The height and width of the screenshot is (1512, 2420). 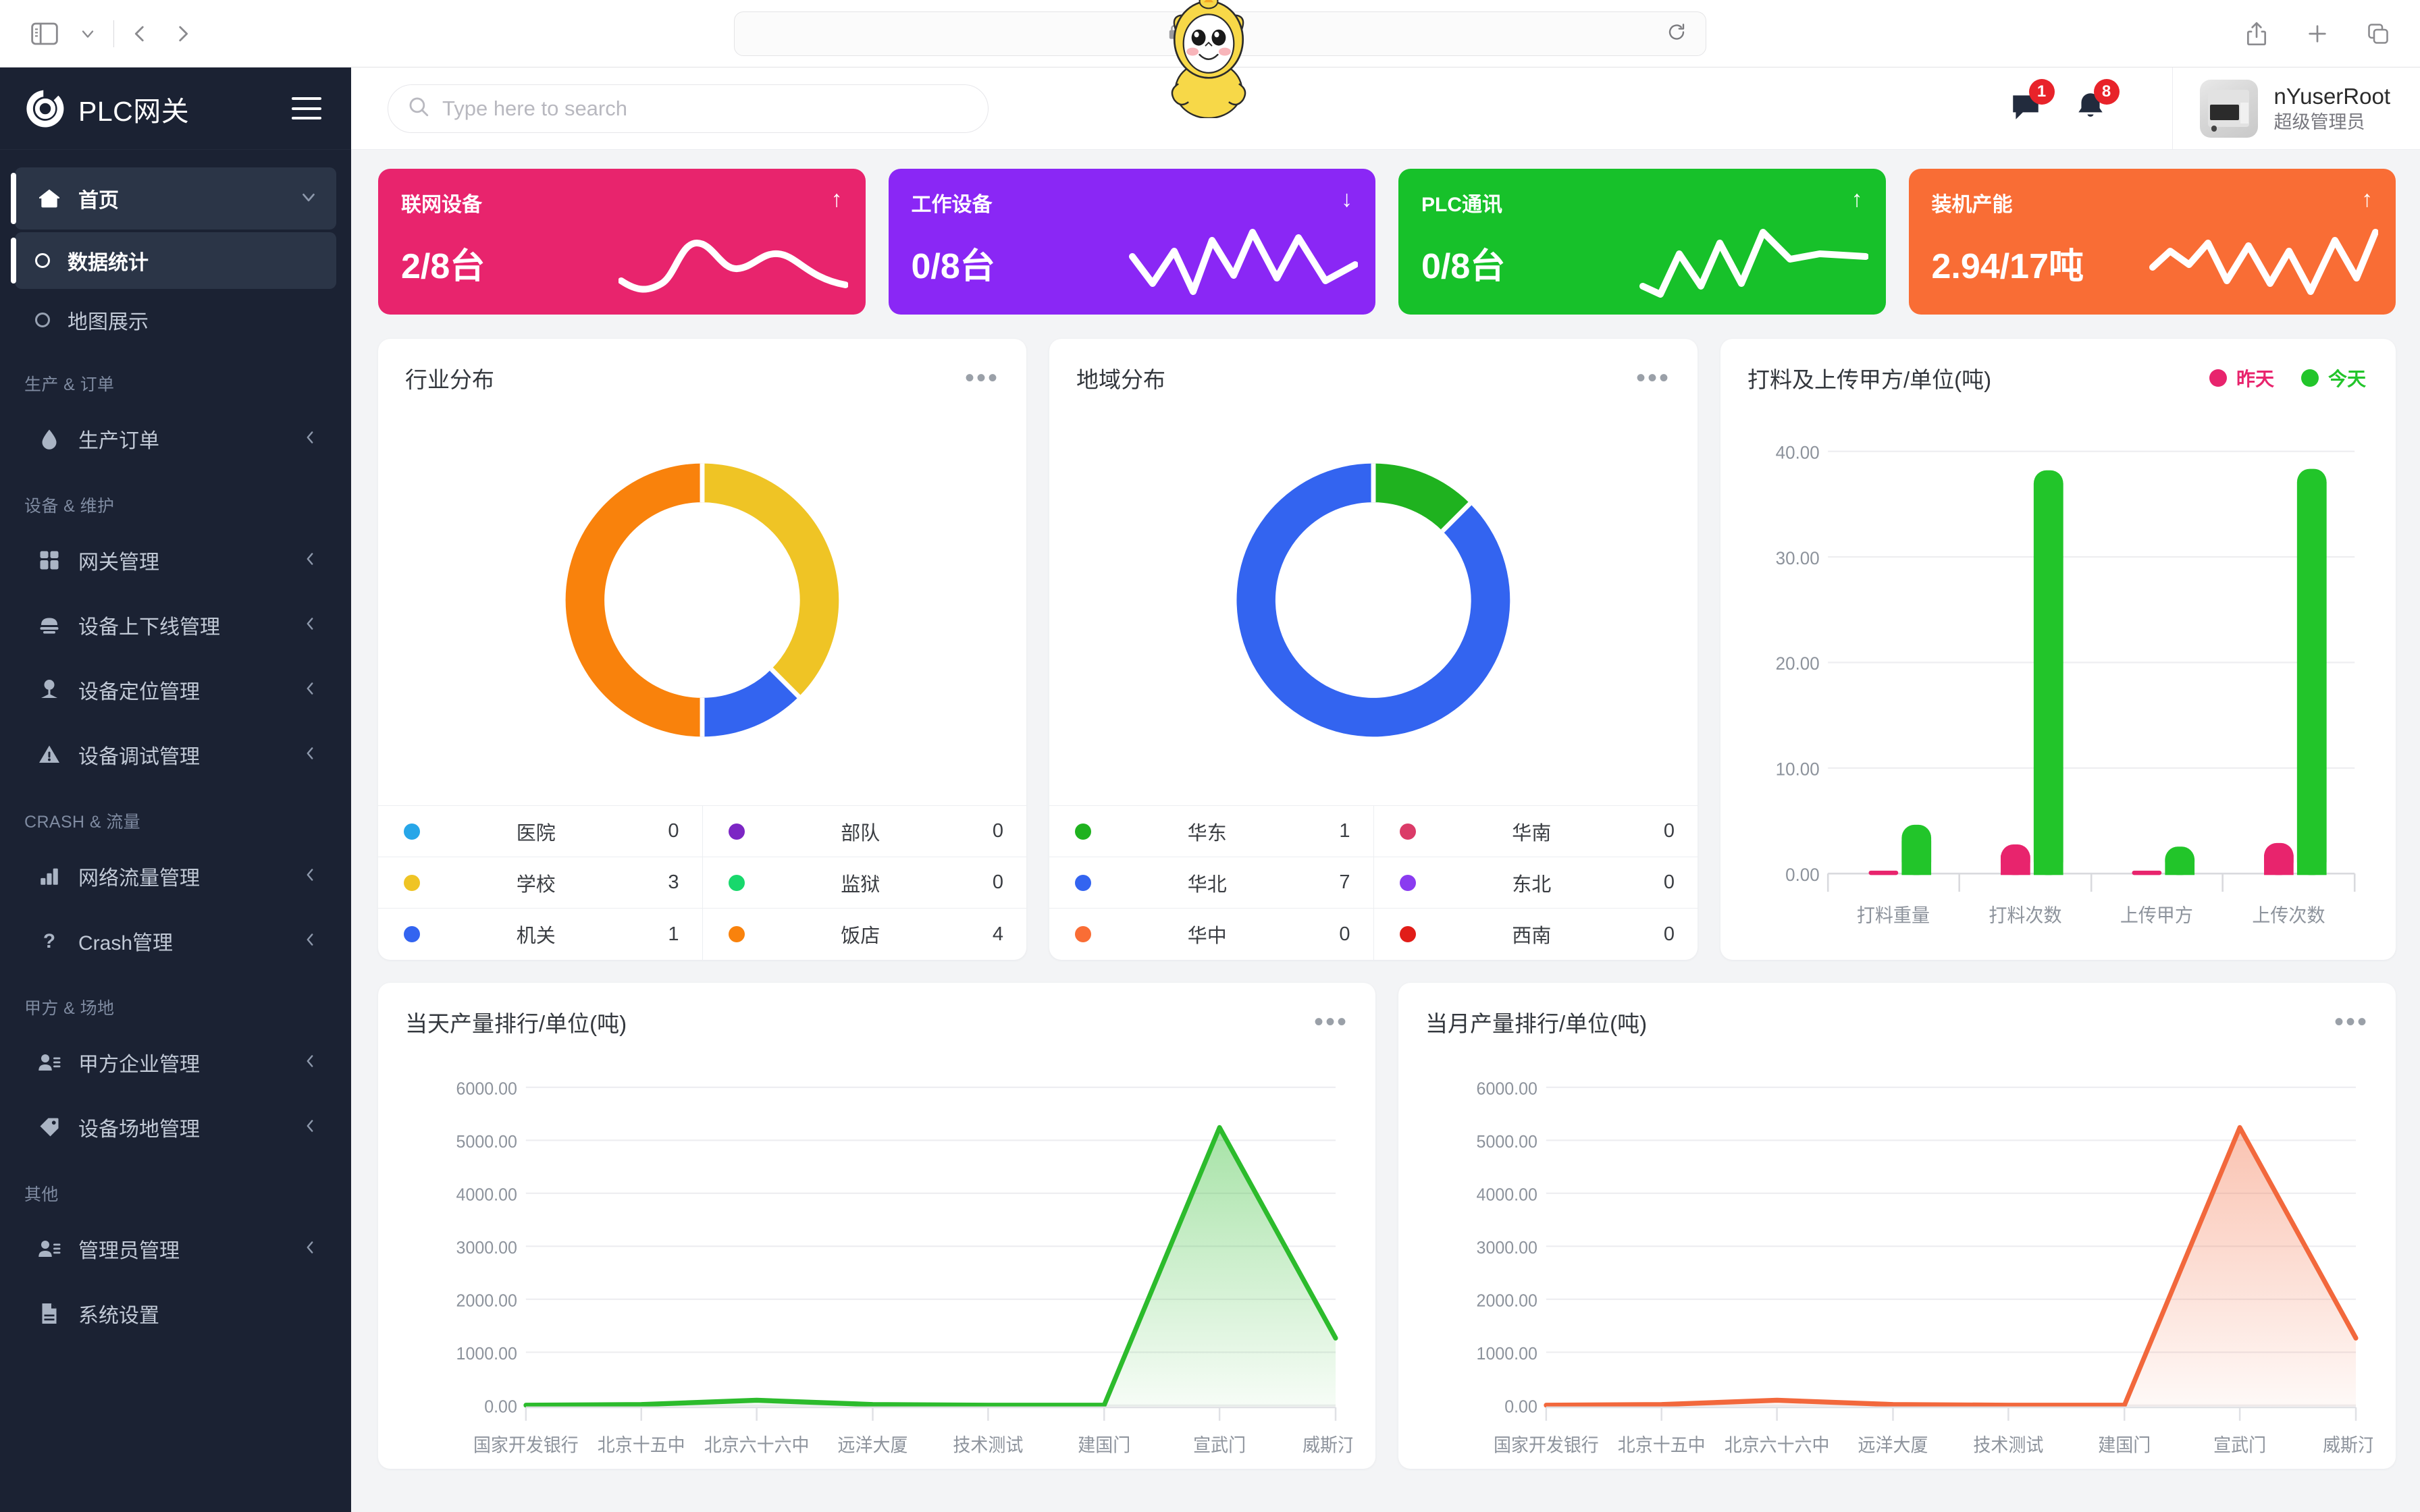 I want to click on legend-row: 西南 0, so click(x=1536, y=934).